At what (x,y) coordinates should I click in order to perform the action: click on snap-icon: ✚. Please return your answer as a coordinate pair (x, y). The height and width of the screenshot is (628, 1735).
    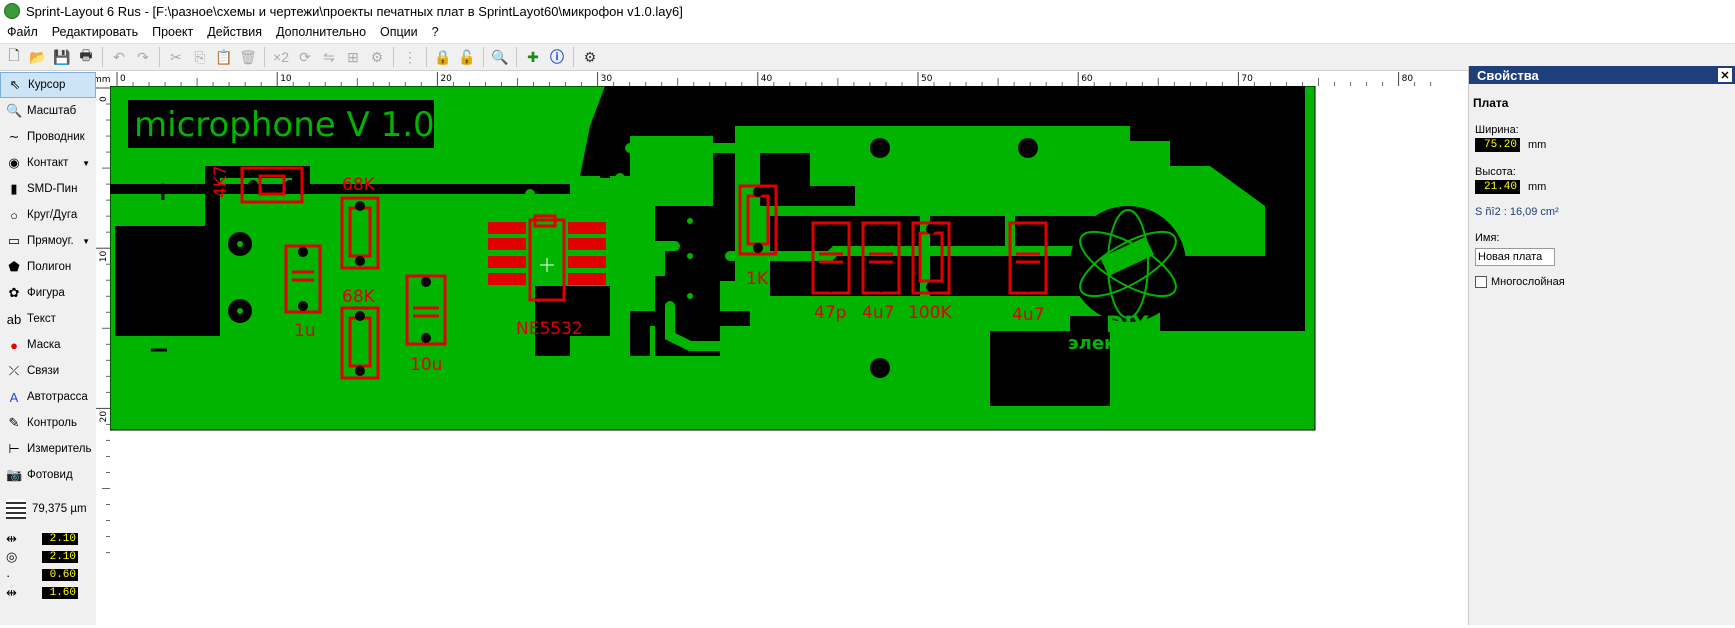
    Looking at the image, I should click on (533, 57).